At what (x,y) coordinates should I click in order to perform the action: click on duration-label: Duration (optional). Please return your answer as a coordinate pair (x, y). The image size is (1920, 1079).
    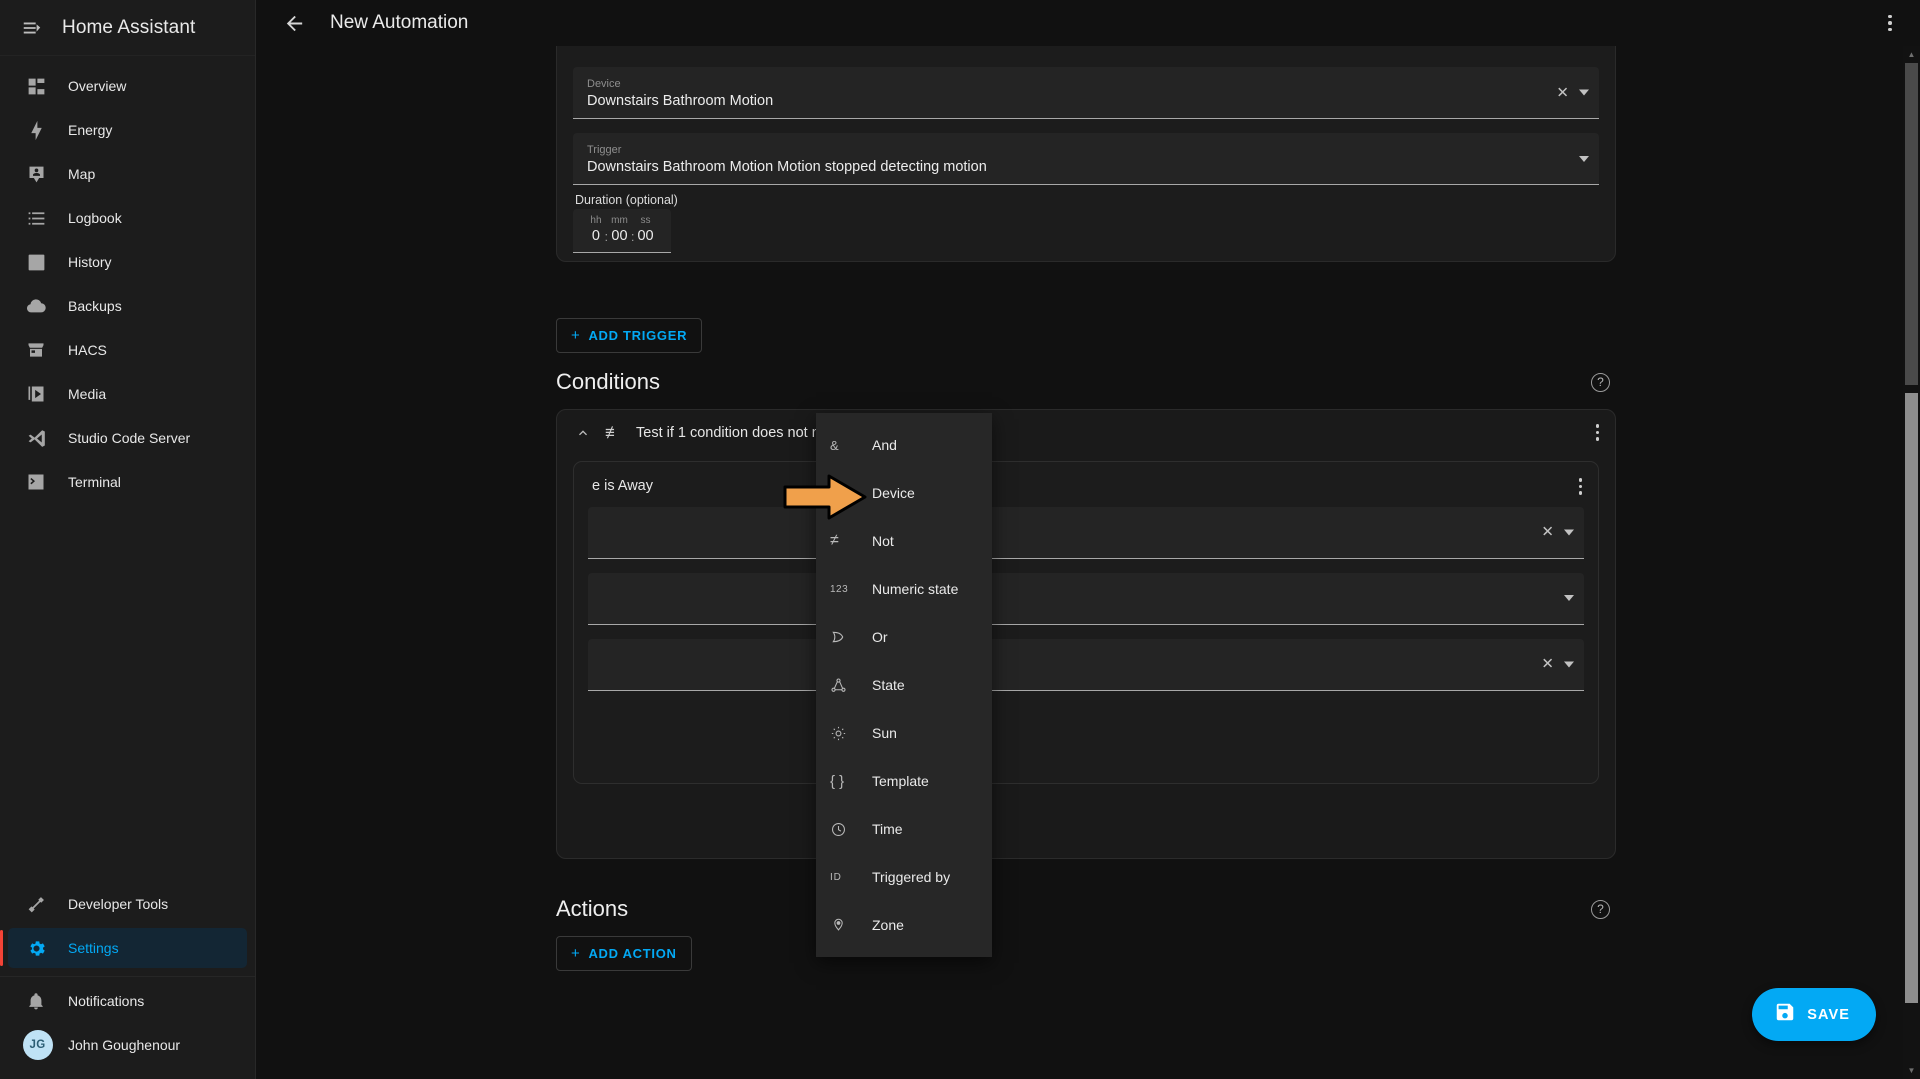
    Looking at the image, I should click on (626, 200).